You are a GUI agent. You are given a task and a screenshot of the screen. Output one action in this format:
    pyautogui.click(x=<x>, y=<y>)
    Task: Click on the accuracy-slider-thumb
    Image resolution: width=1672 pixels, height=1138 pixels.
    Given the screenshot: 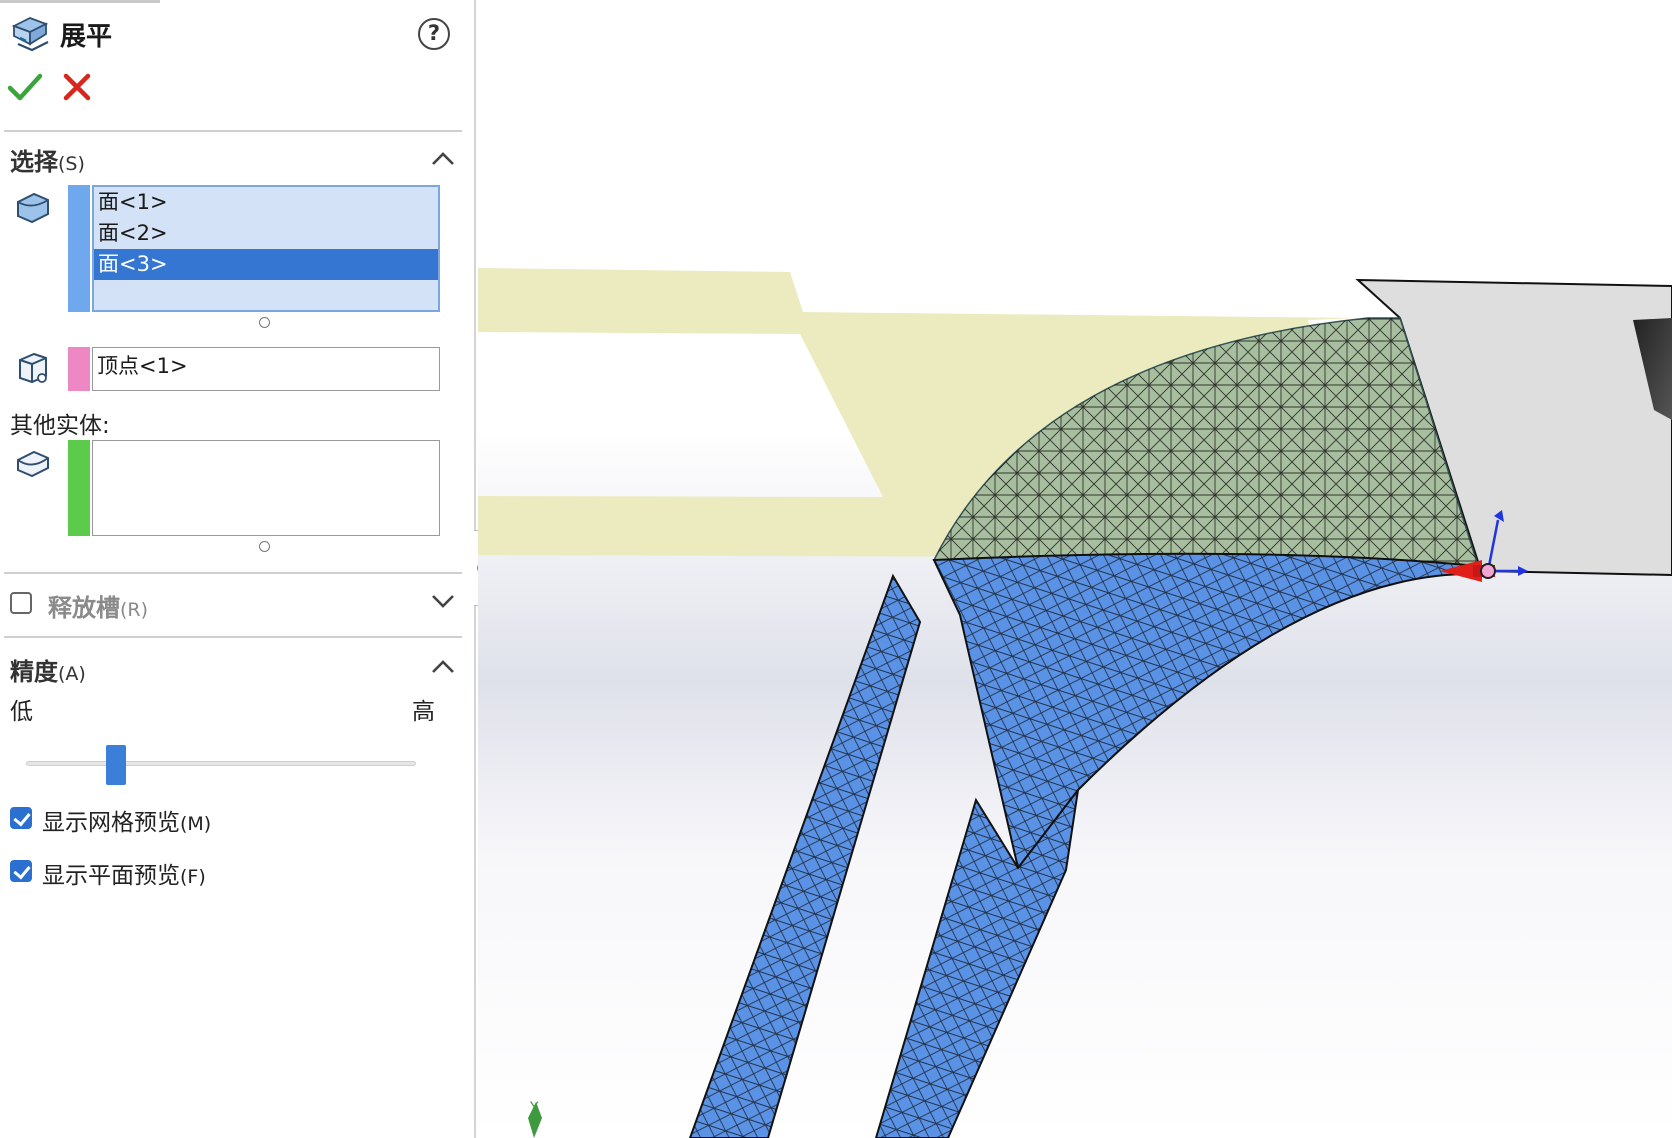 What is the action you would take?
    pyautogui.click(x=115, y=765)
    